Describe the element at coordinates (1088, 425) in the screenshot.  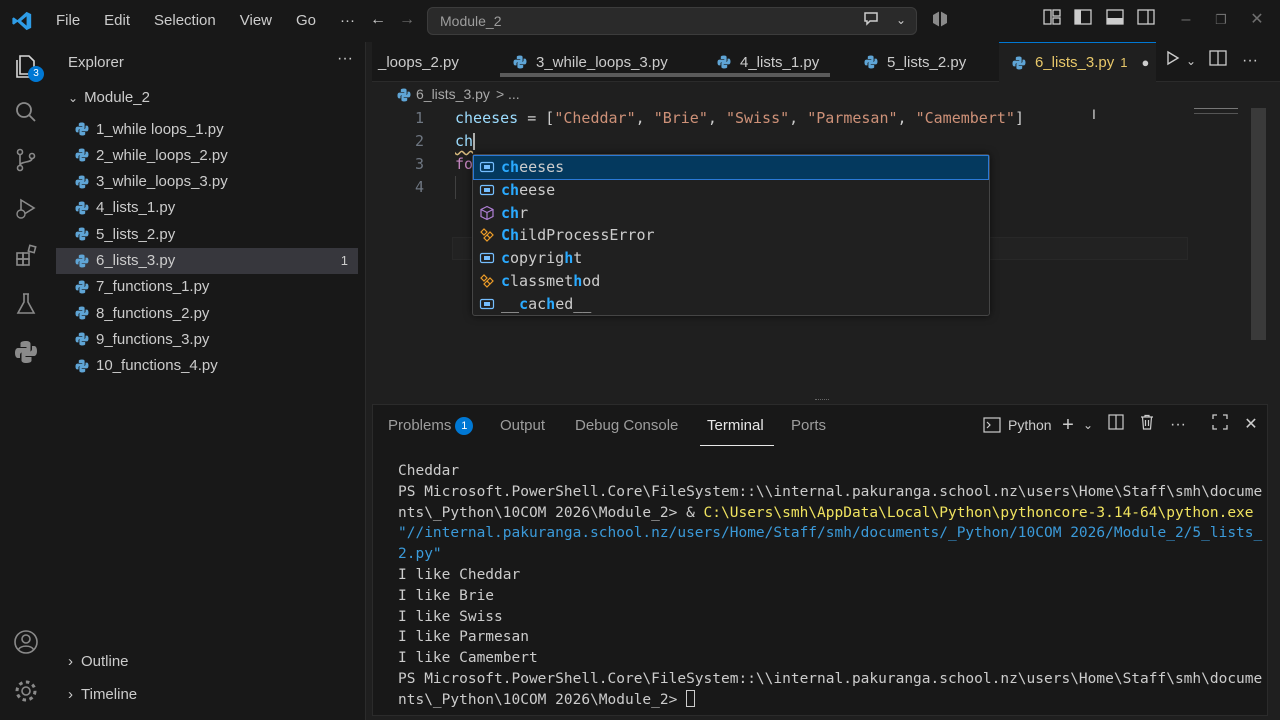
I see `terminal-dropdown-chevron-icon: ⌄` at that location.